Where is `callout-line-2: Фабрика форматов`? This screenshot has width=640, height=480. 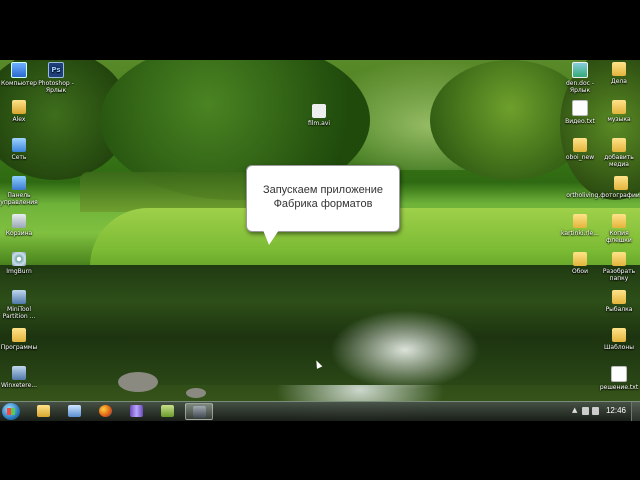
callout-line-2: Фабрика форматов is located at coordinates (323, 204).